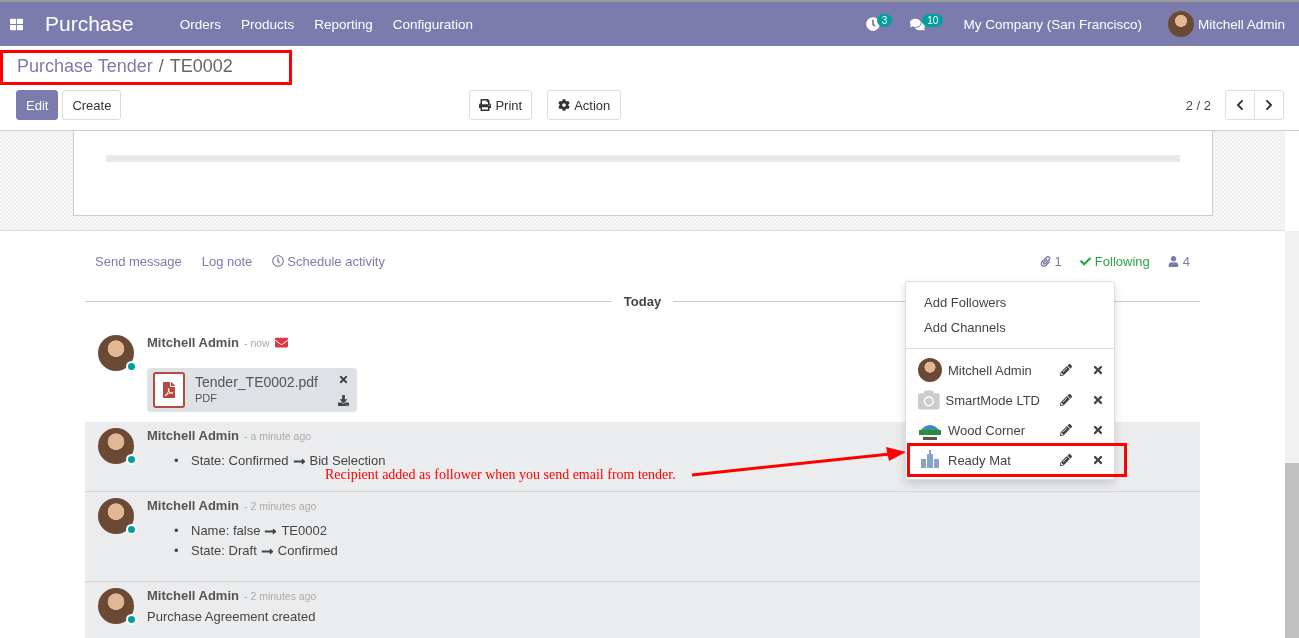 Image resolution: width=1299 pixels, height=638 pixels. What do you see at coordinates (872, 24) in the screenshot?
I see `activity-icon` at bounding box center [872, 24].